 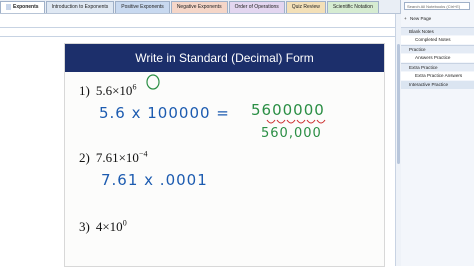 What do you see at coordinates (305, 7) in the screenshot?
I see `tab-quiz-review: Quiz Review` at bounding box center [305, 7].